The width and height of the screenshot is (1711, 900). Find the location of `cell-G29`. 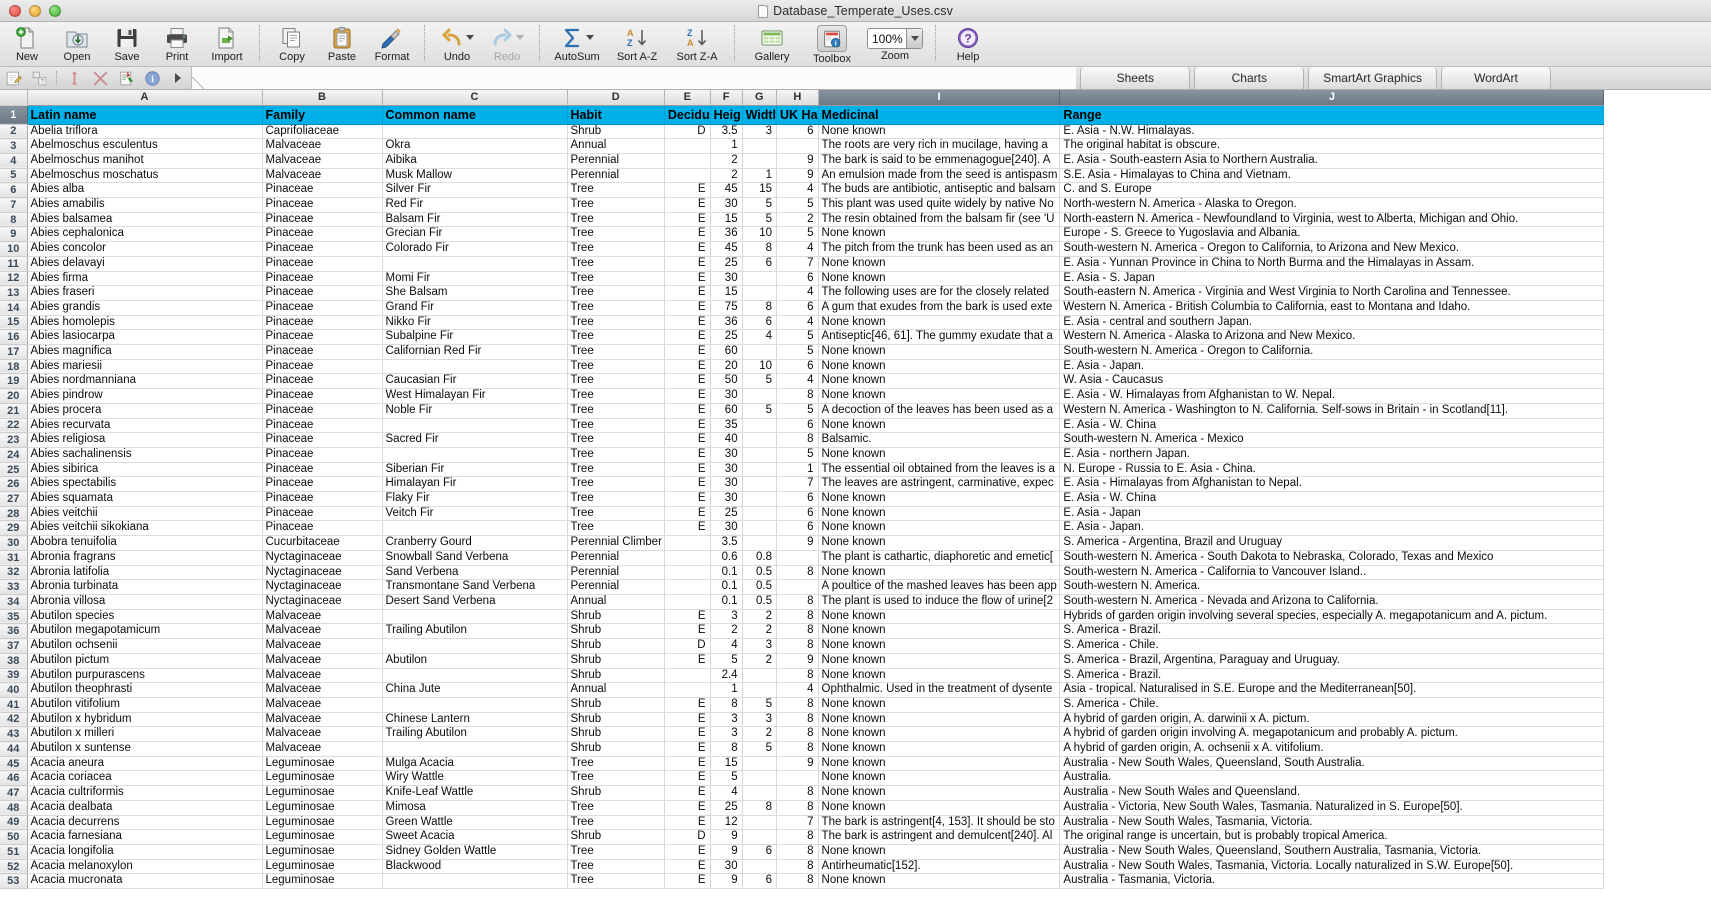

cell-G29 is located at coordinates (760, 528).